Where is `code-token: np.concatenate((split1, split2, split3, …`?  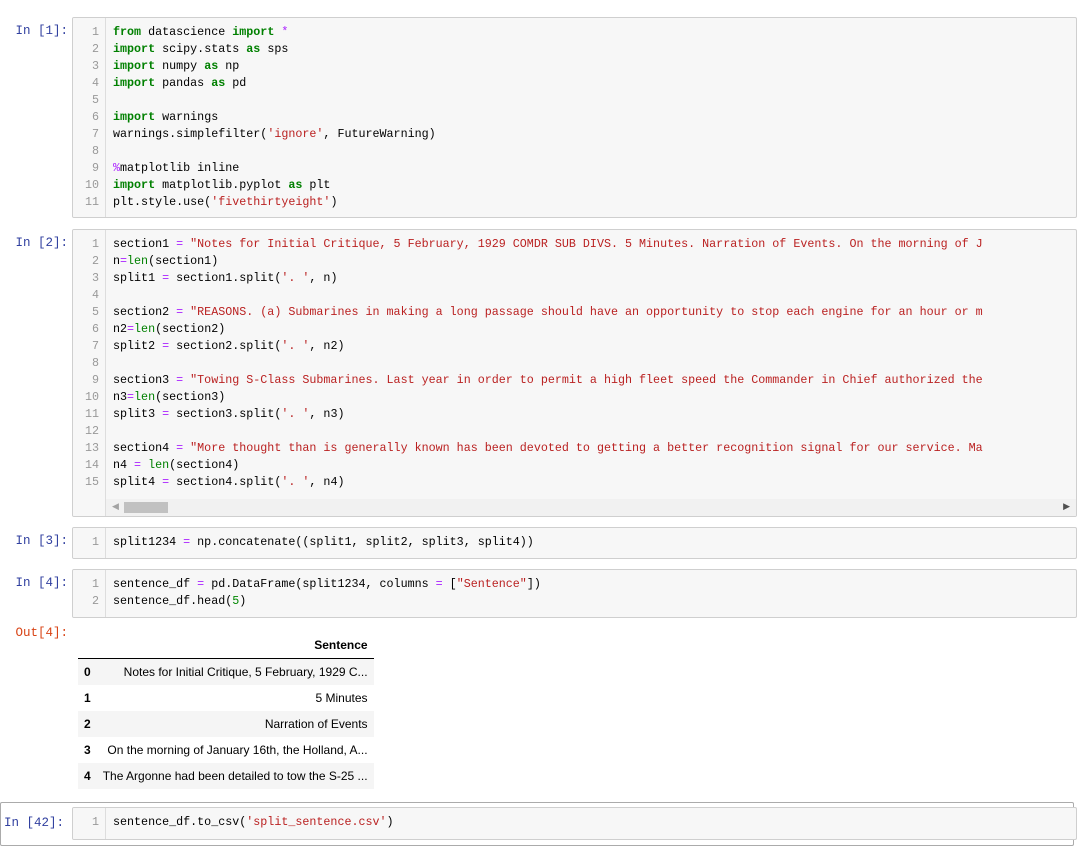
code-token: np.concatenate((split1, split2, split3, … is located at coordinates (362, 542).